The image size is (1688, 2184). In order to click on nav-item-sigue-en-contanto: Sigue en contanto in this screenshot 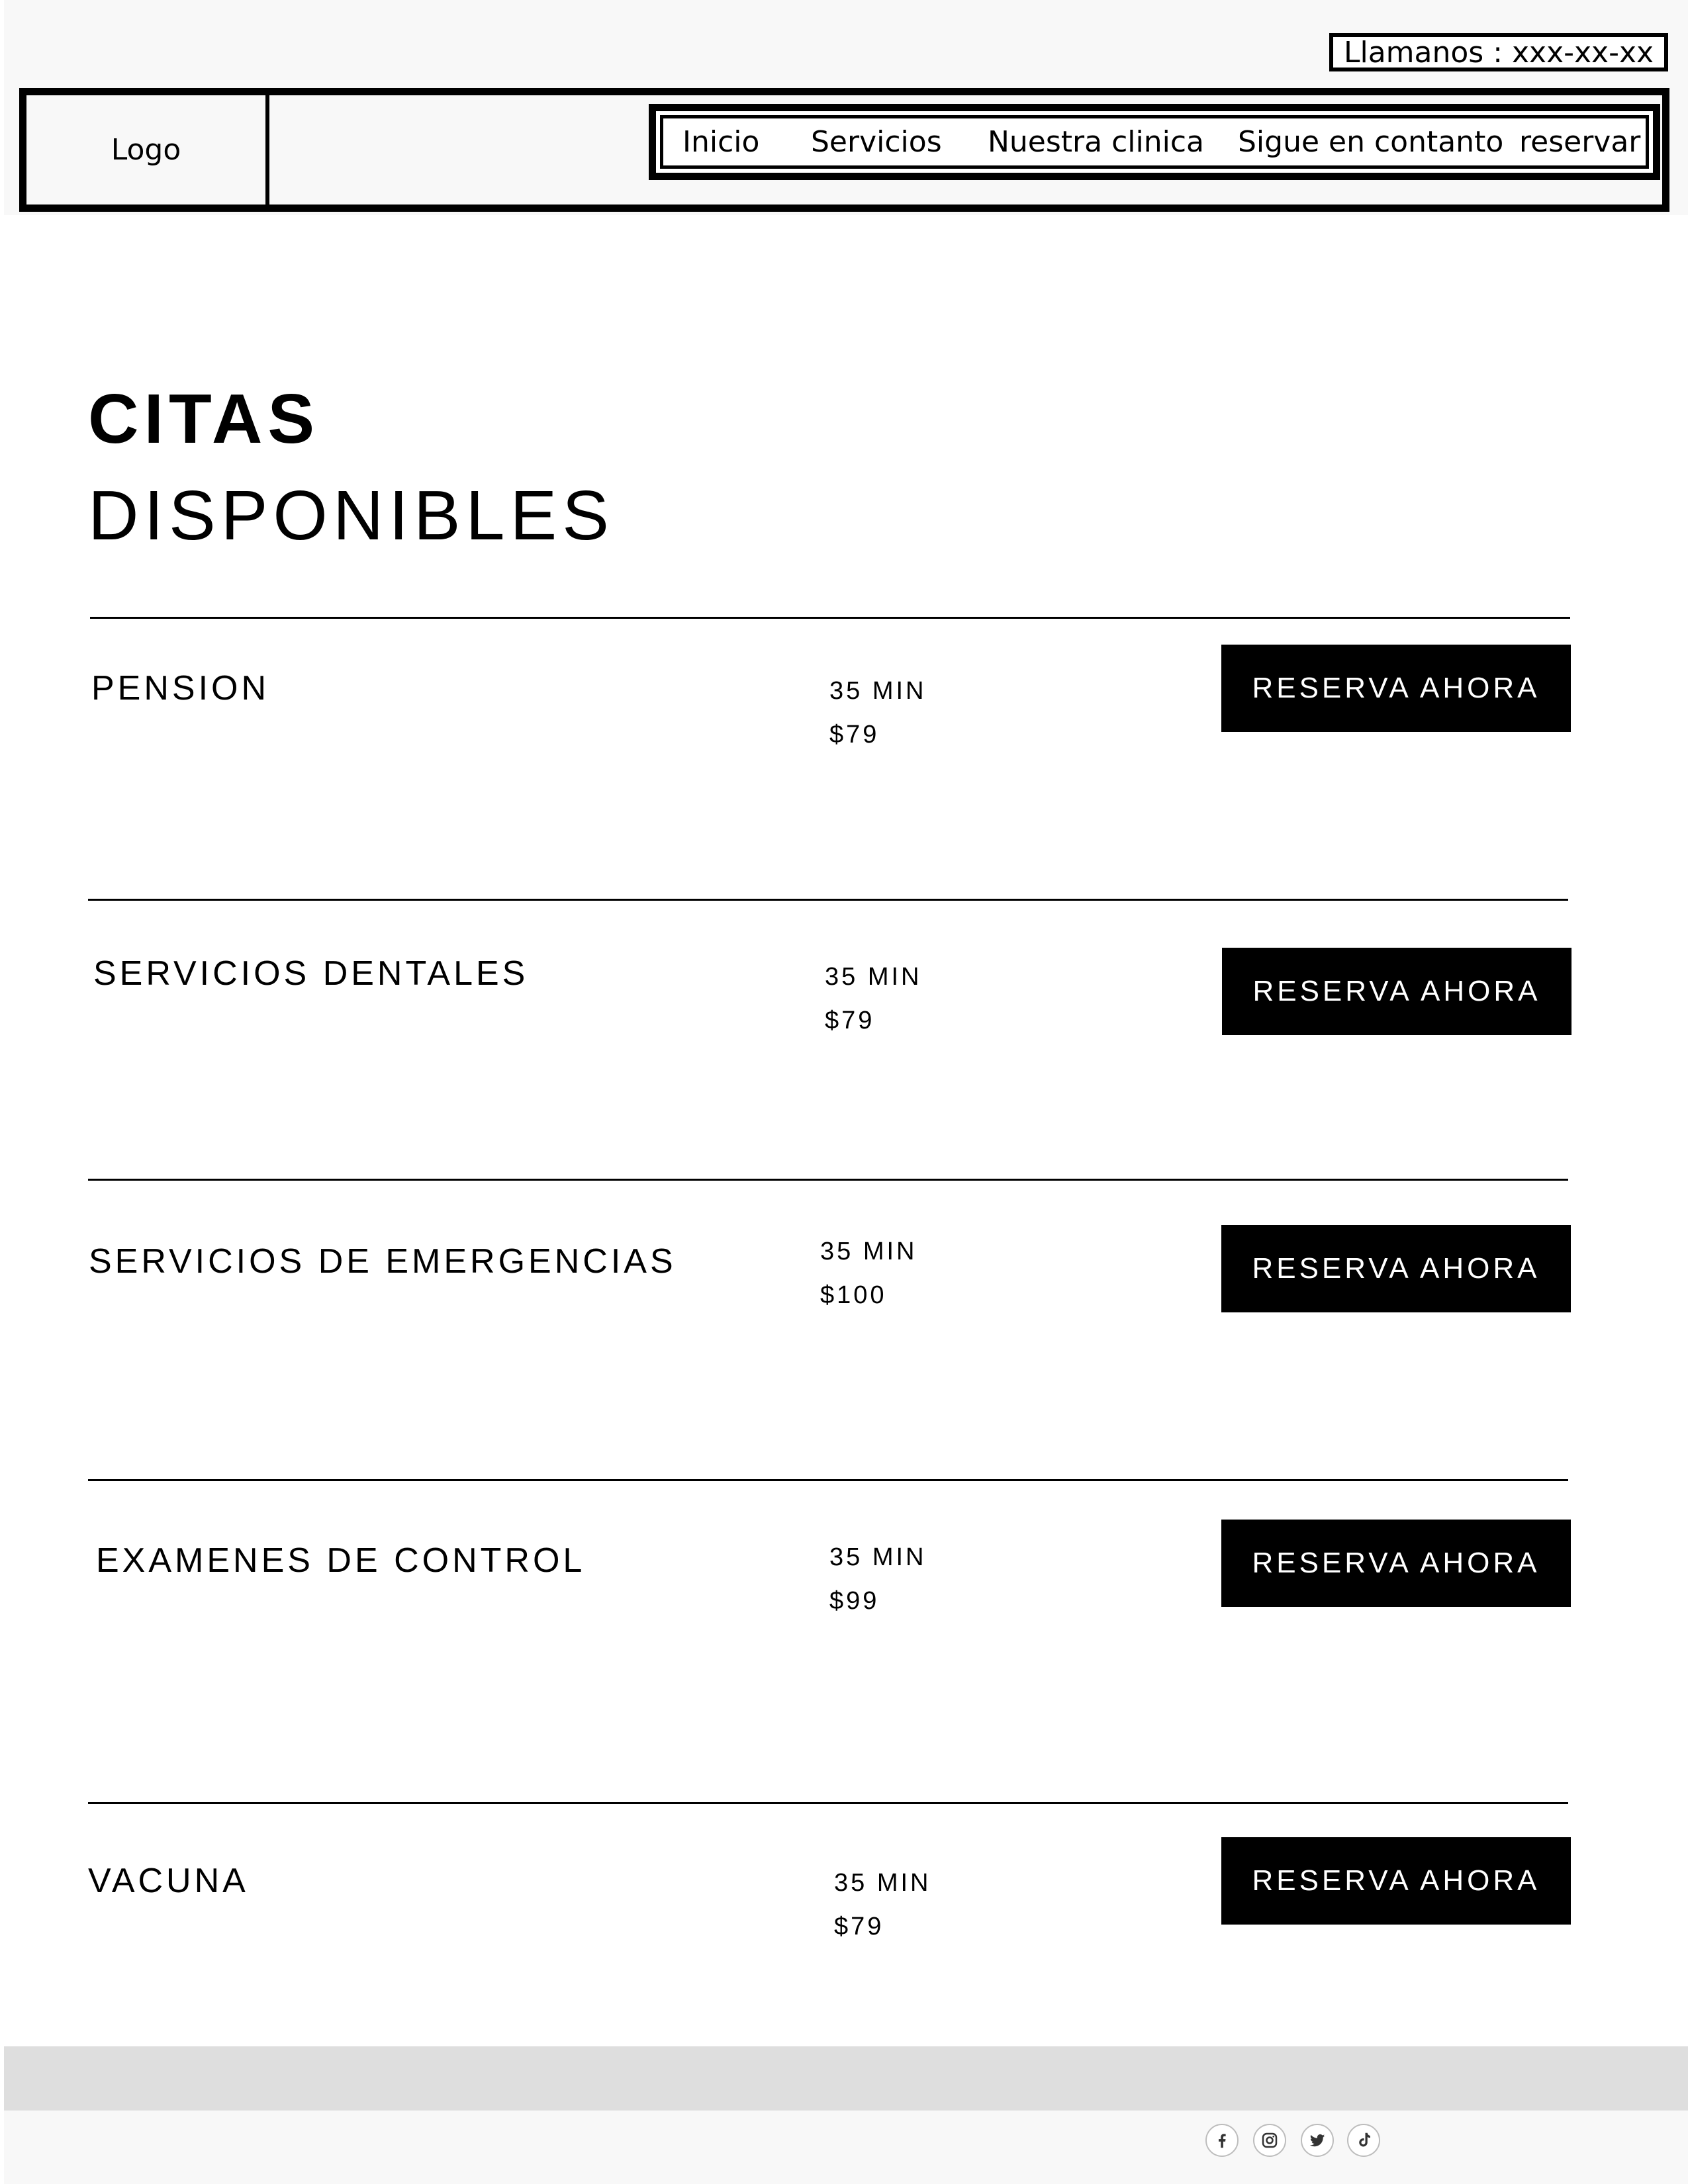, I will do `click(1370, 141)`.